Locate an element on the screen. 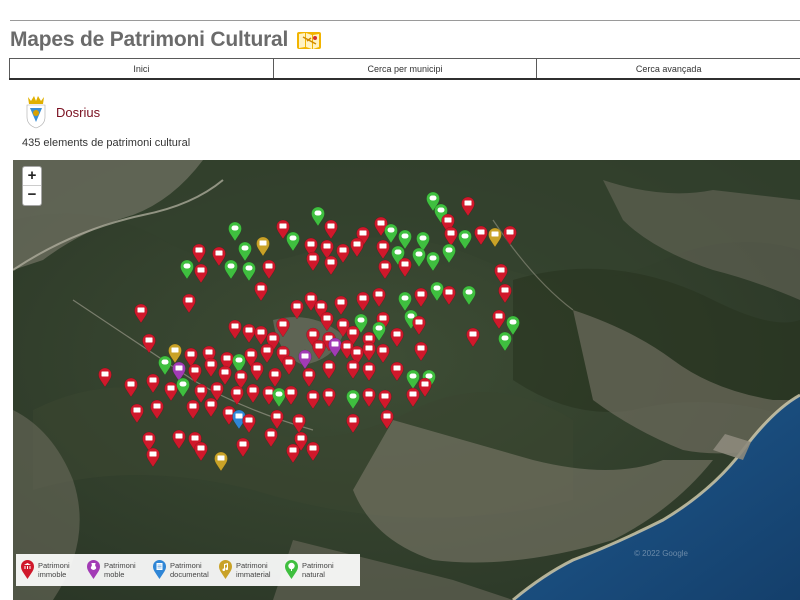 The width and height of the screenshot is (800, 600). site-header: Mapes de Patrimoni Cultural is located at coordinates (166, 40).